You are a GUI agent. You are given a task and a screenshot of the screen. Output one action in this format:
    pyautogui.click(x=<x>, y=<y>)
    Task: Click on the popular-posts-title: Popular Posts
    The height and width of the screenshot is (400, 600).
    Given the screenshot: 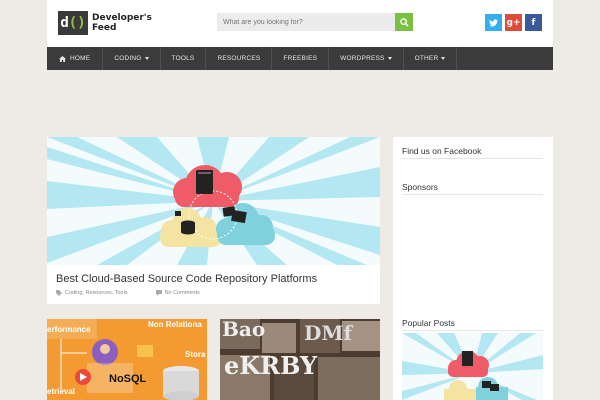 What is the action you would take?
    pyautogui.click(x=428, y=323)
    